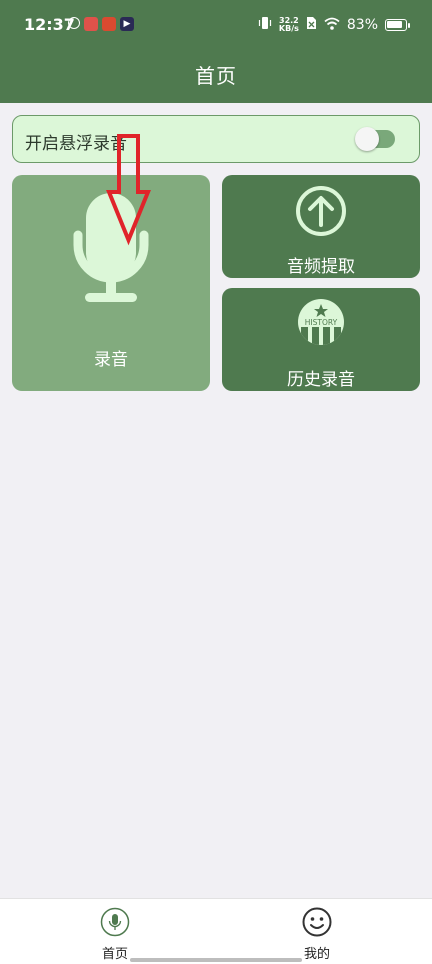 This screenshot has width=432, height=964. Describe the element at coordinates (127, 24) in the screenshot. I see `video-app-icon: ▶` at that location.